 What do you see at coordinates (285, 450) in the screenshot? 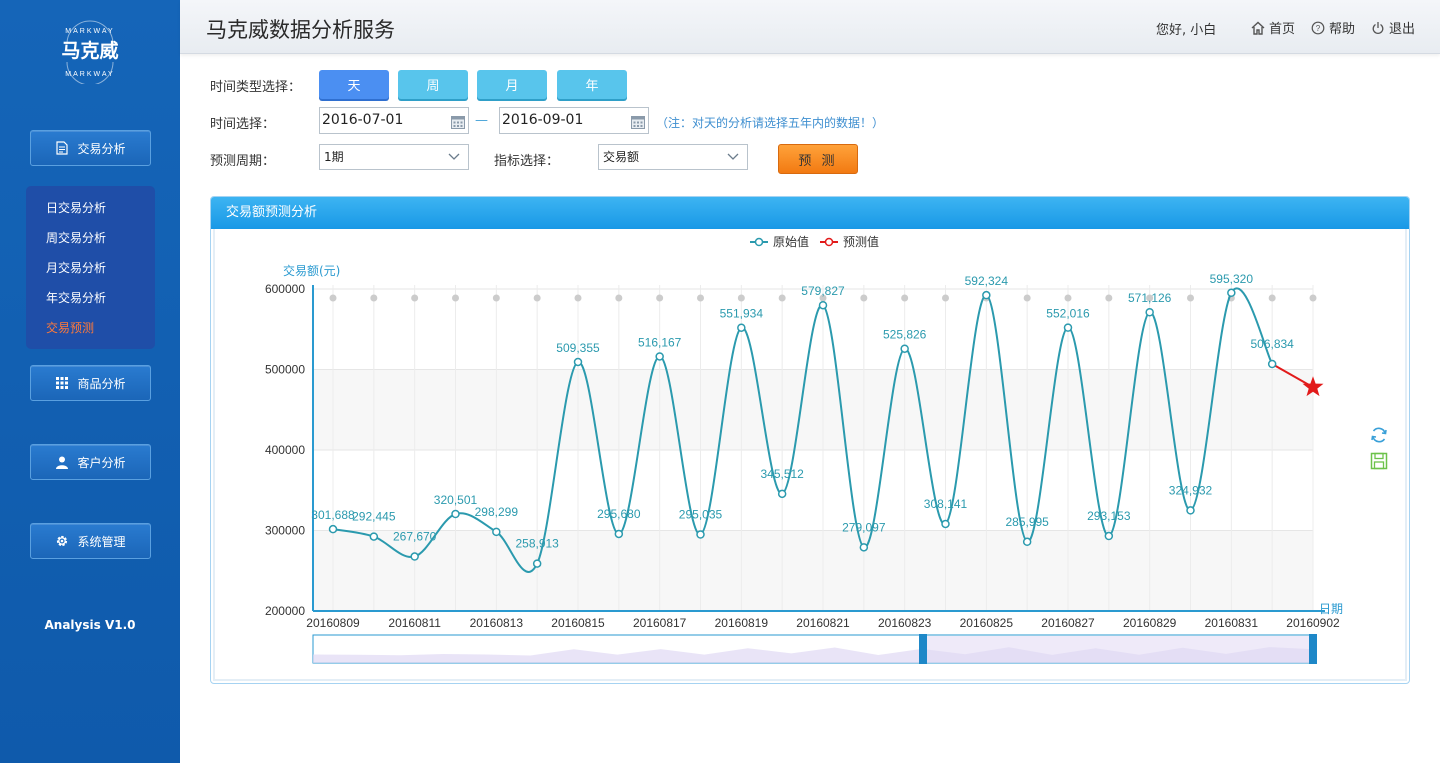
I see `y-tick-label: 400000` at bounding box center [285, 450].